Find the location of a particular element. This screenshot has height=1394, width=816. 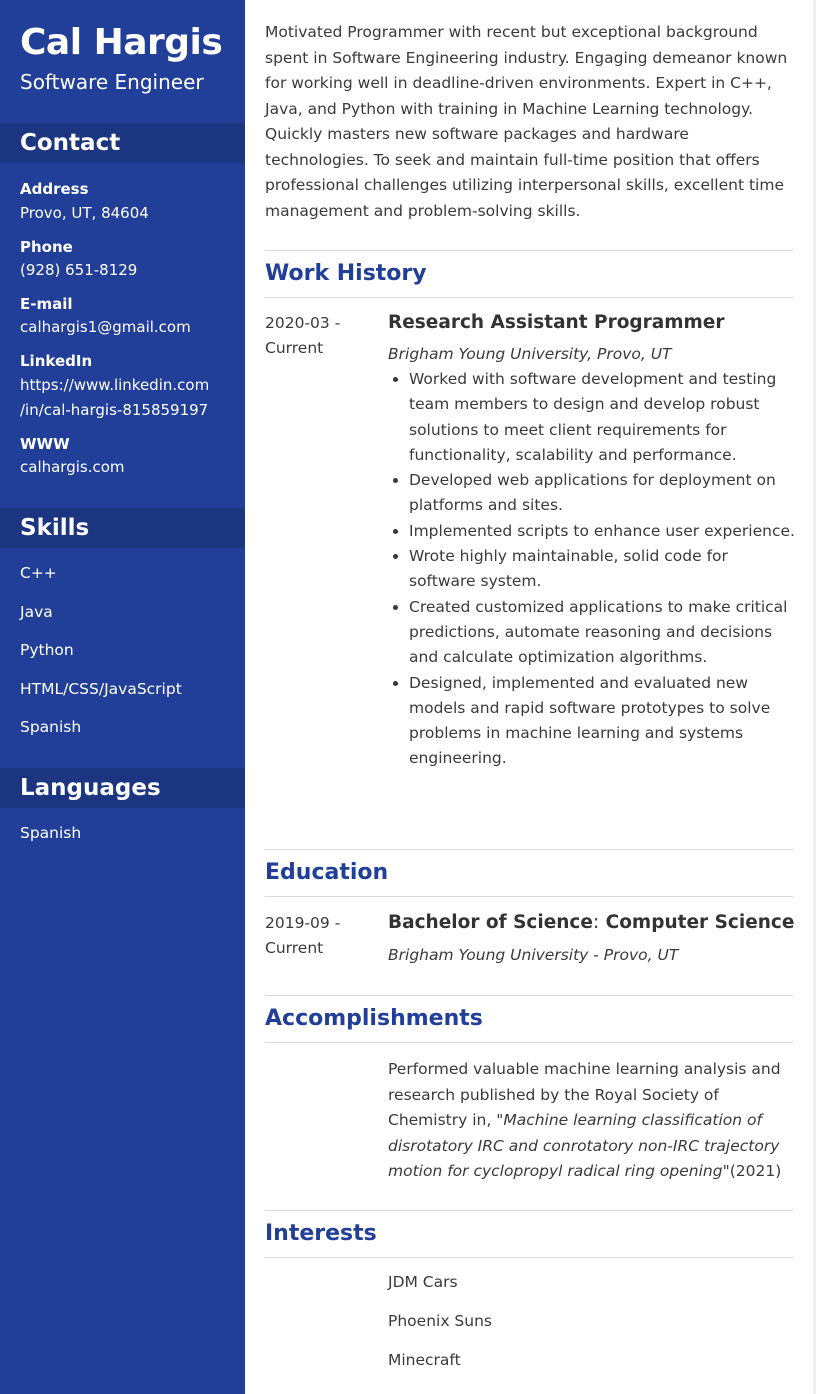

accomplishment-suffix: "(2021) is located at coordinates (752, 1171).